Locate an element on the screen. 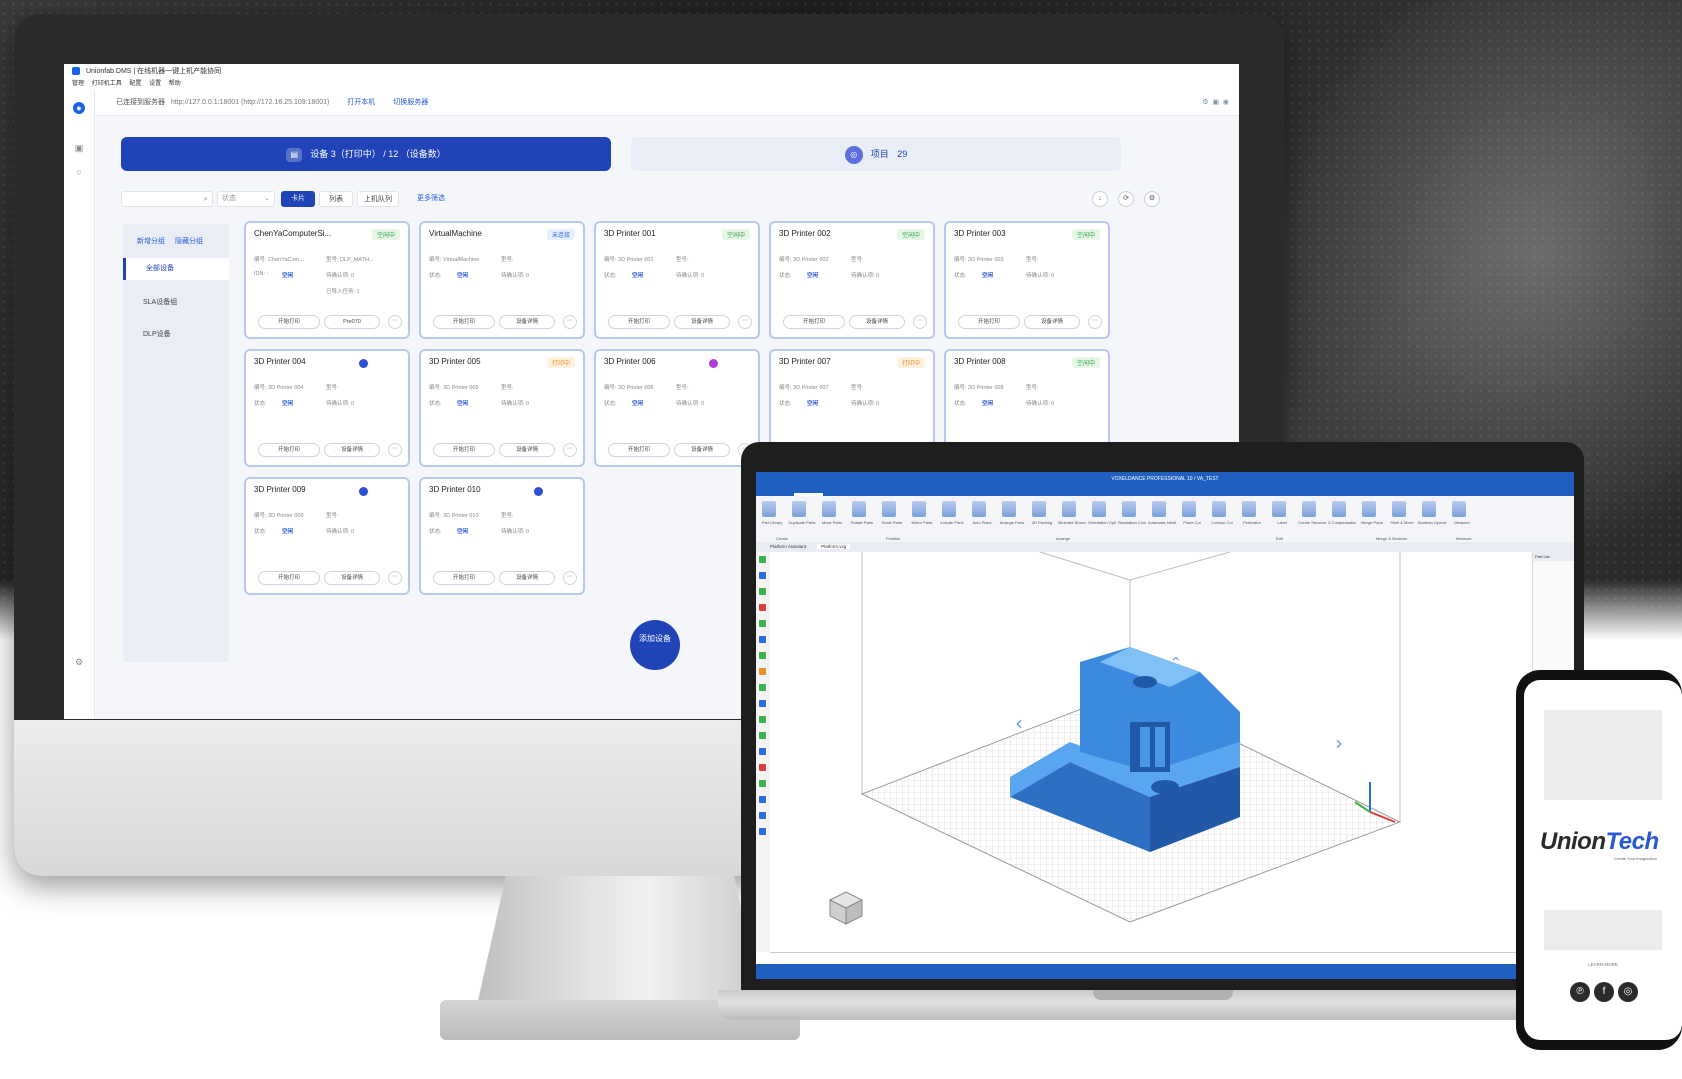 Image resolution: width=1682 pixels, height=1079 pixels. open-local-link: 打开本机 is located at coordinates (361, 102).